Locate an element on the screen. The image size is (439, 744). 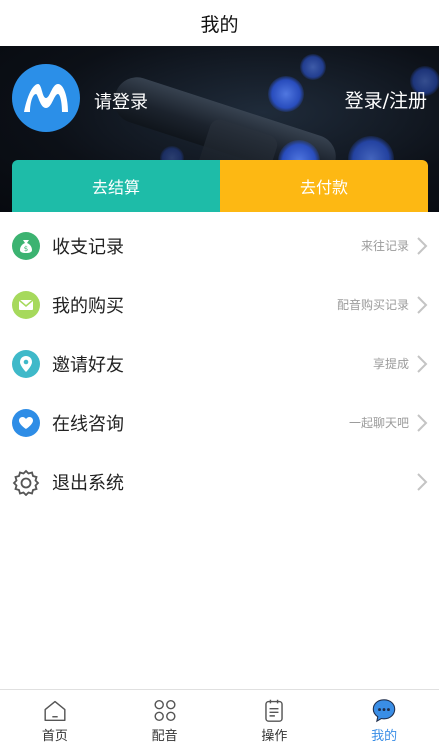
grid-icon is located at coordinates (165, 710).